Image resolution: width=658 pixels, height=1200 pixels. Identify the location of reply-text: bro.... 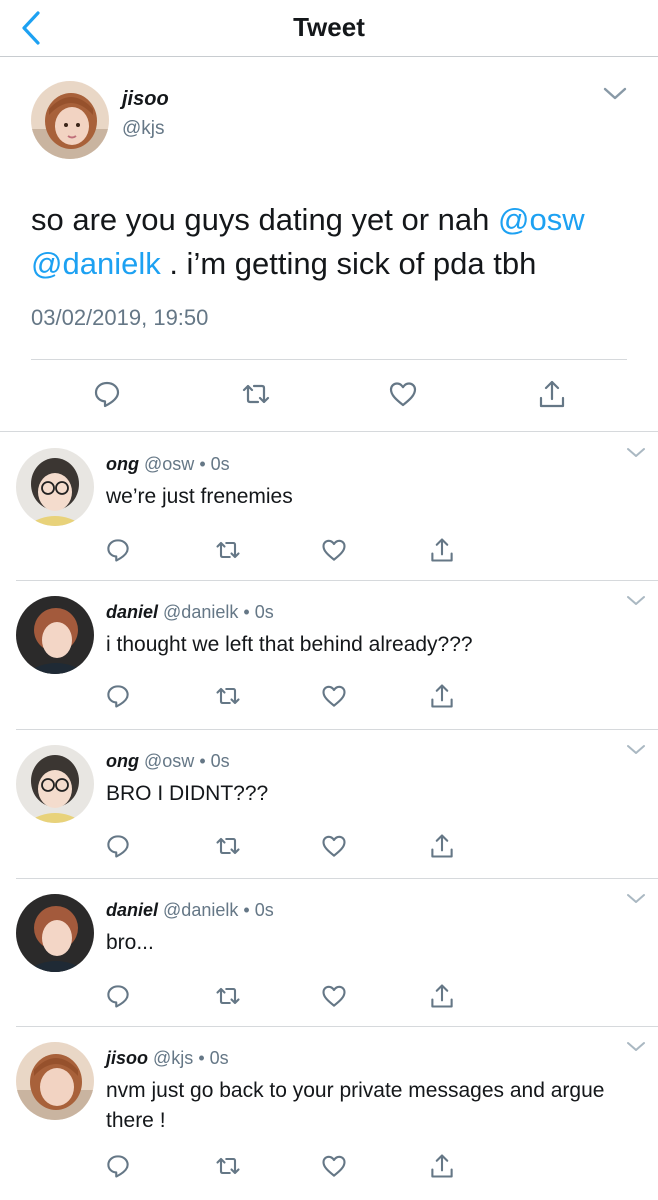
(130, 942).